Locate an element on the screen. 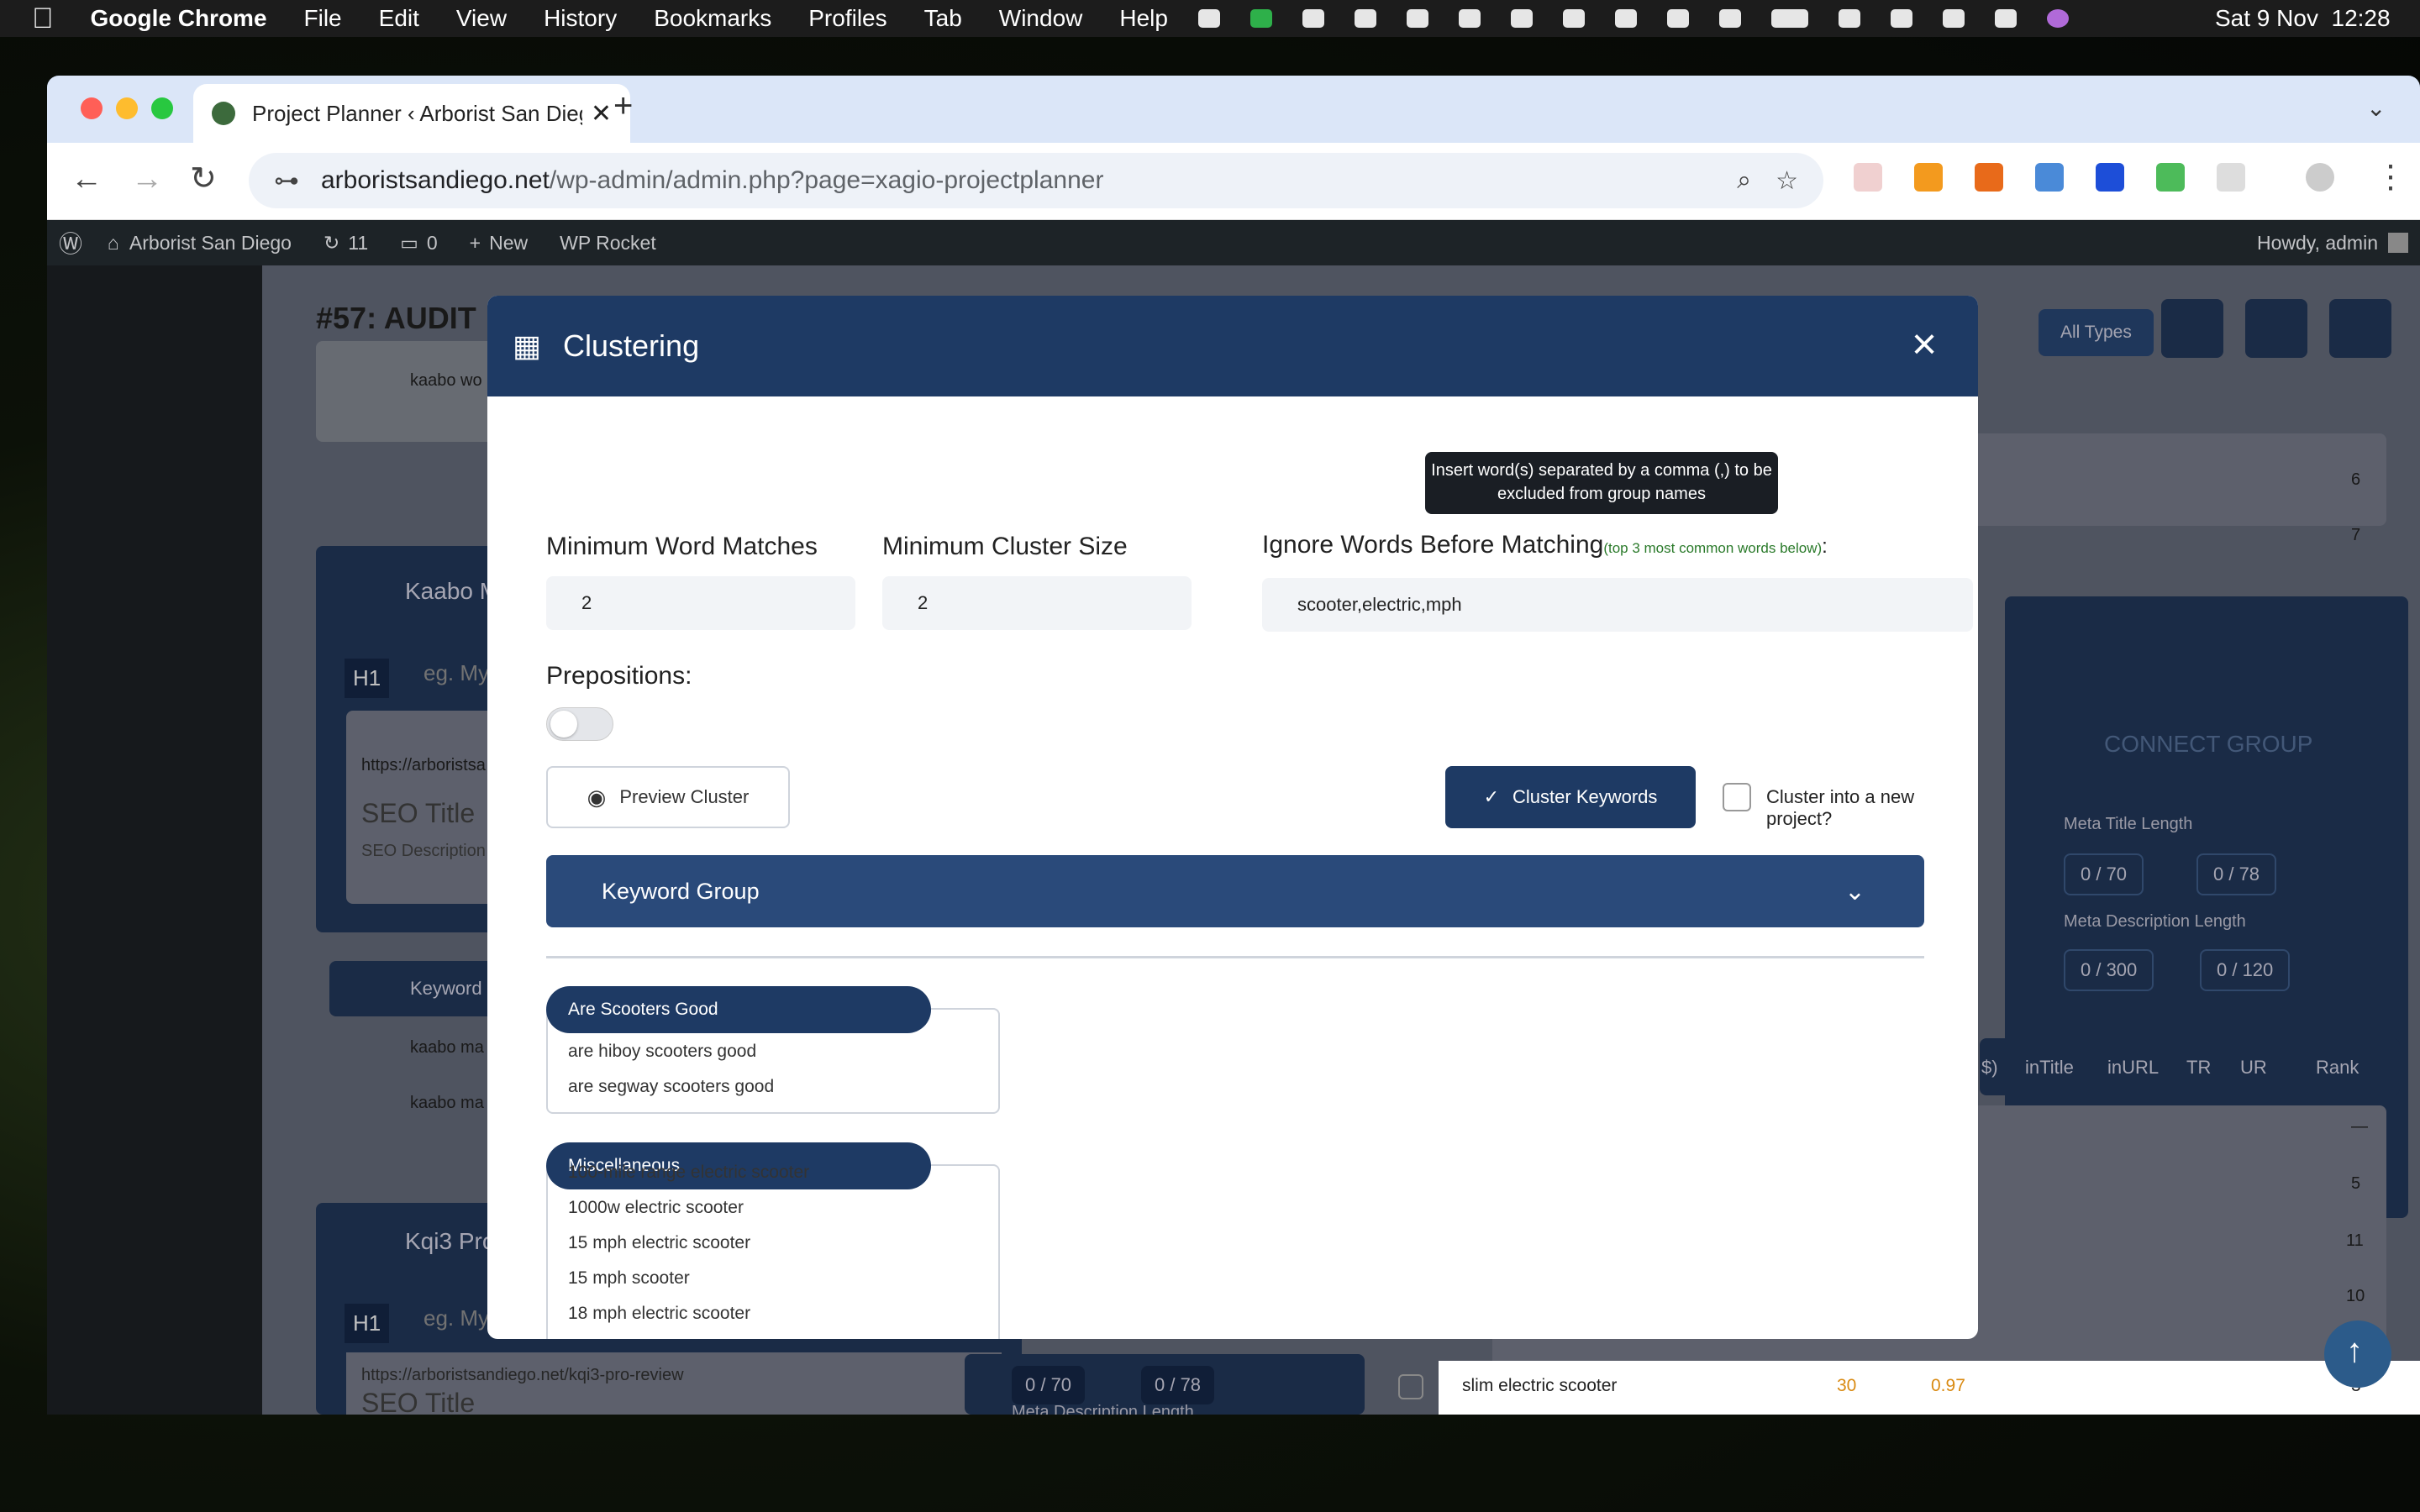  user-icon is located at coordinates (1902, 18).